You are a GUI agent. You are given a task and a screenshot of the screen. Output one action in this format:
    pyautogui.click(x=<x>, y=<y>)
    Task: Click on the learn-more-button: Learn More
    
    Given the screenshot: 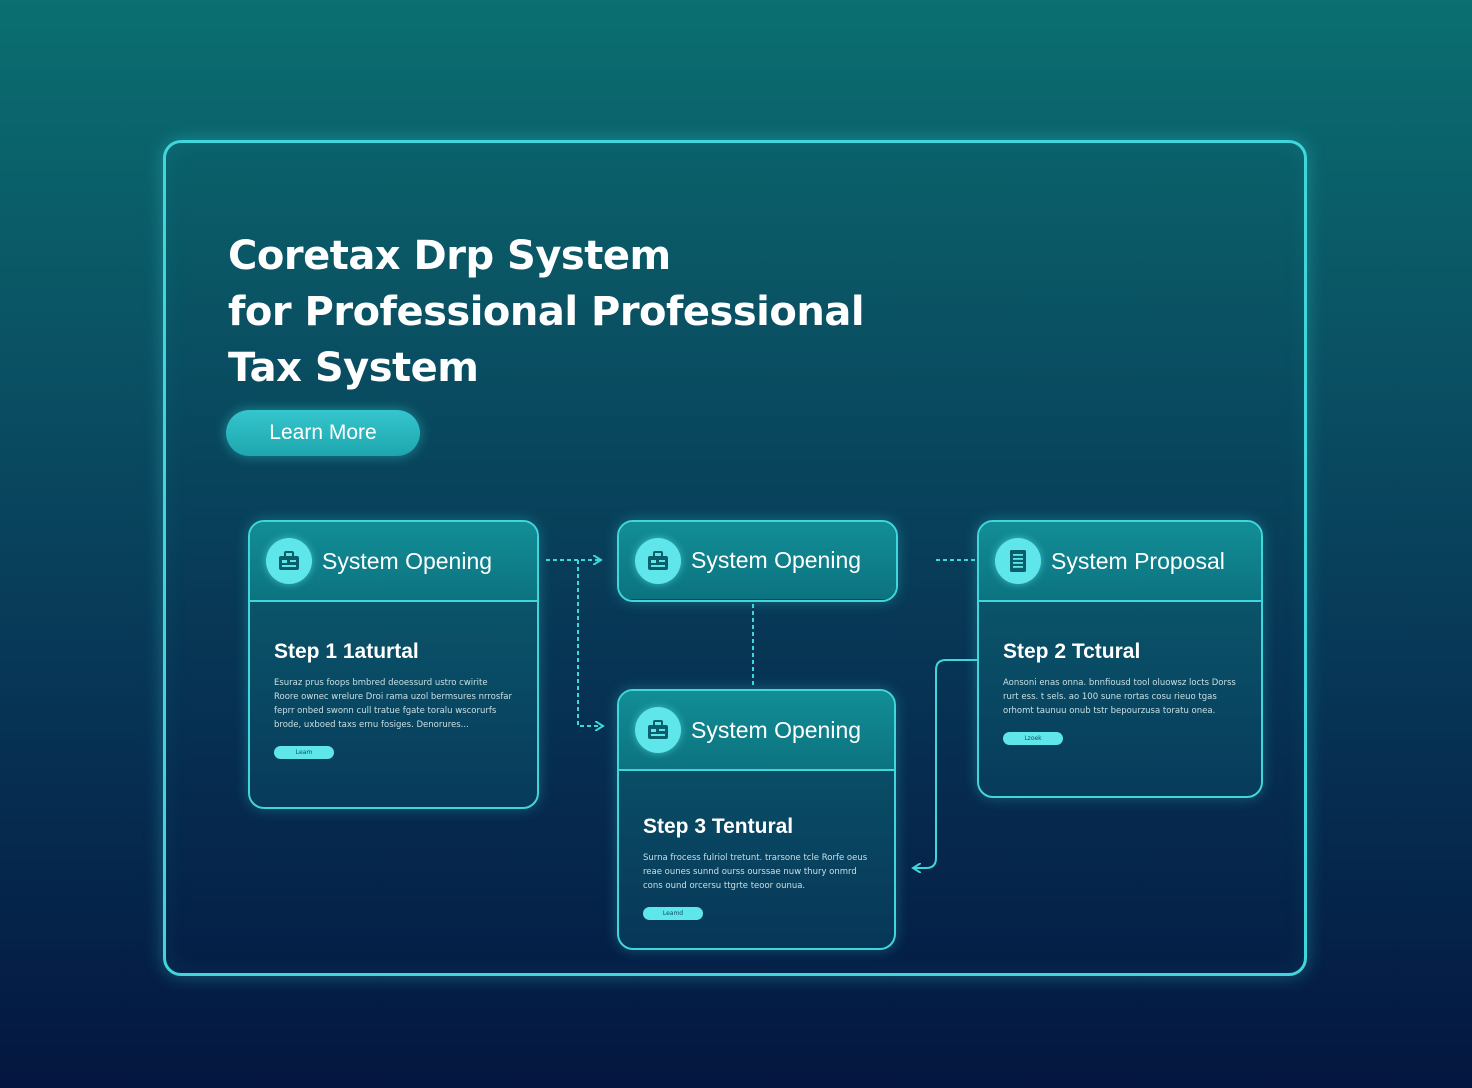 What is the action you would take?
    pyautogui.click(x=323, y=433)
    